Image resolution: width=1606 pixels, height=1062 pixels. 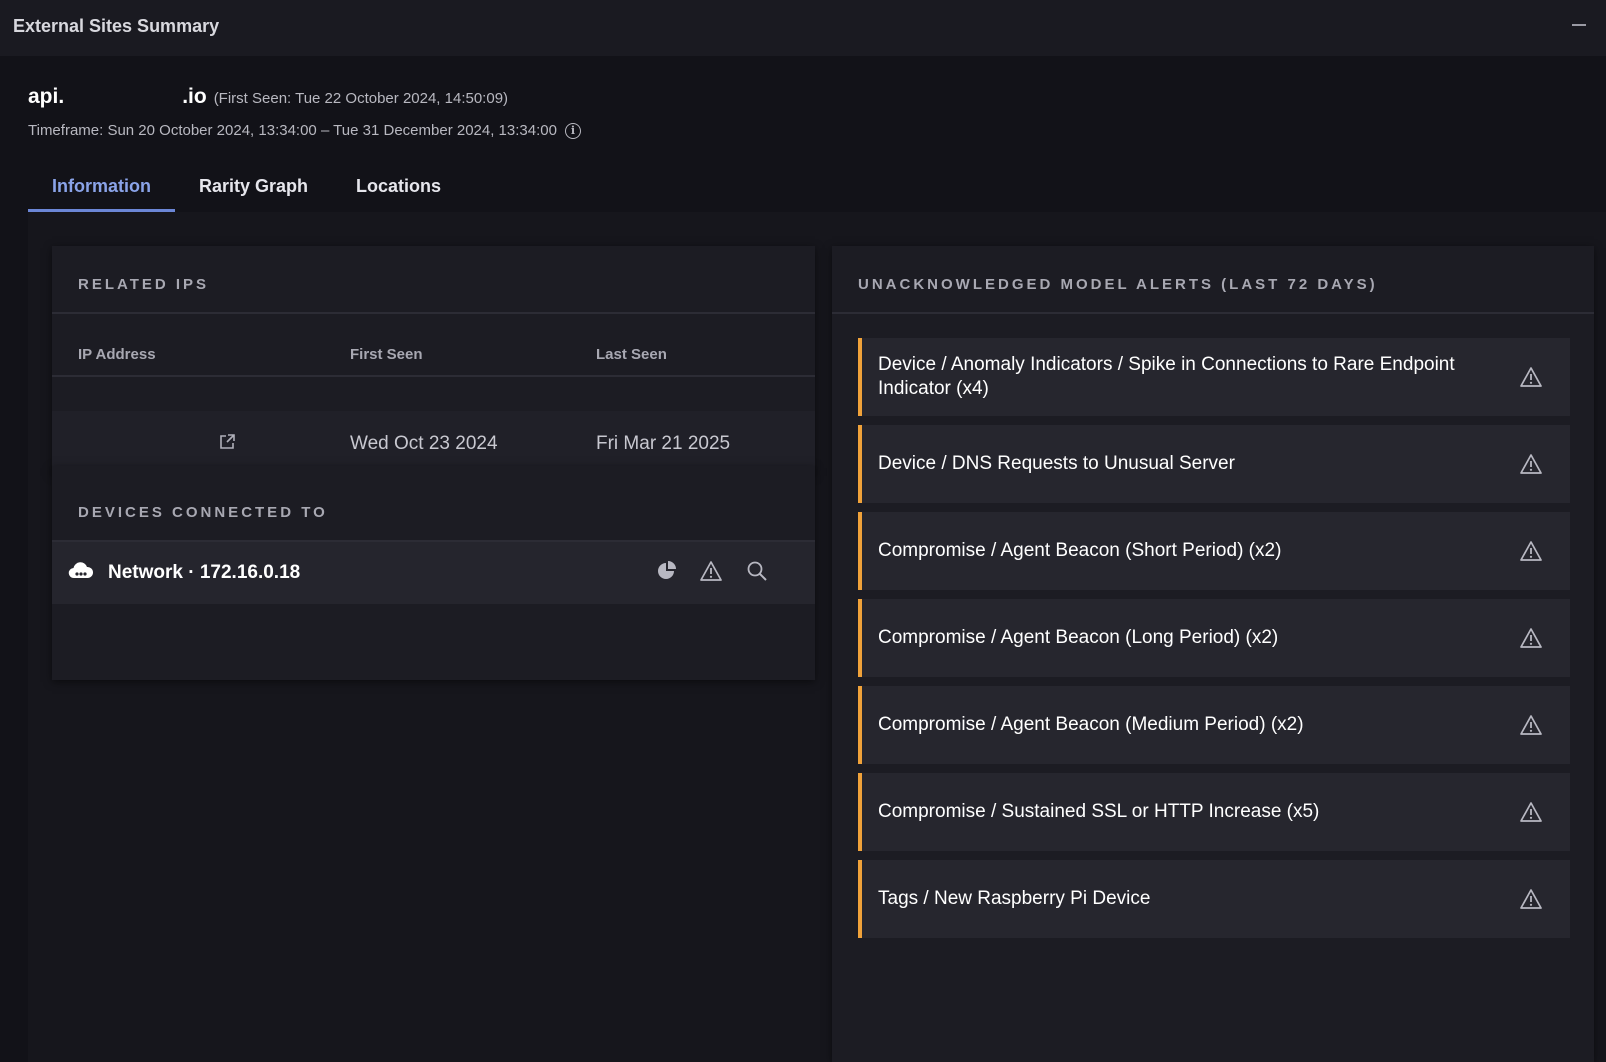 I want to click on hostname-suffix: .io, so click(x=194, y=96).